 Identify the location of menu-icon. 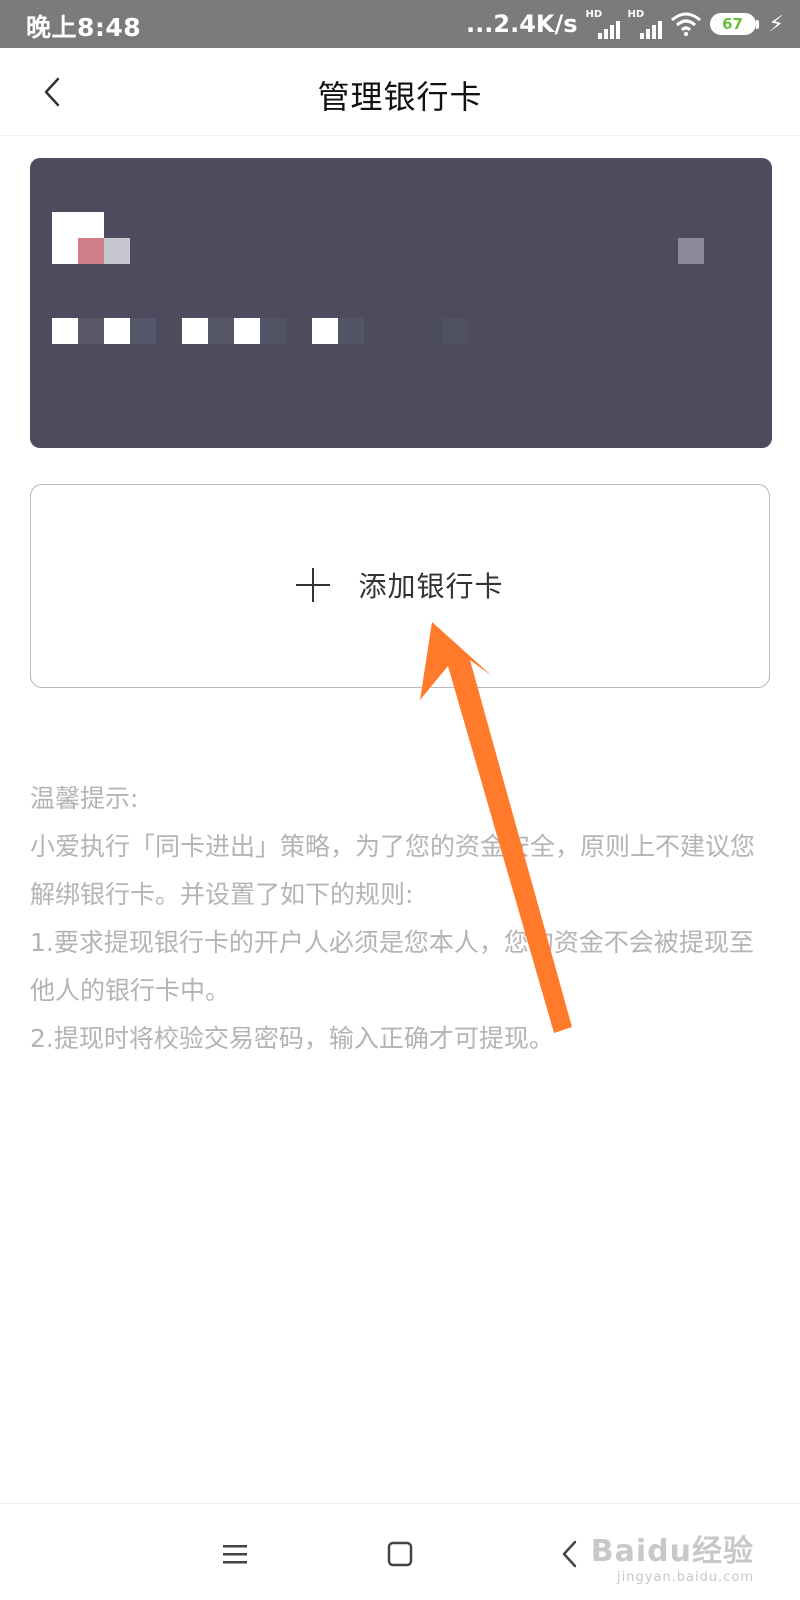
(235, 1554).